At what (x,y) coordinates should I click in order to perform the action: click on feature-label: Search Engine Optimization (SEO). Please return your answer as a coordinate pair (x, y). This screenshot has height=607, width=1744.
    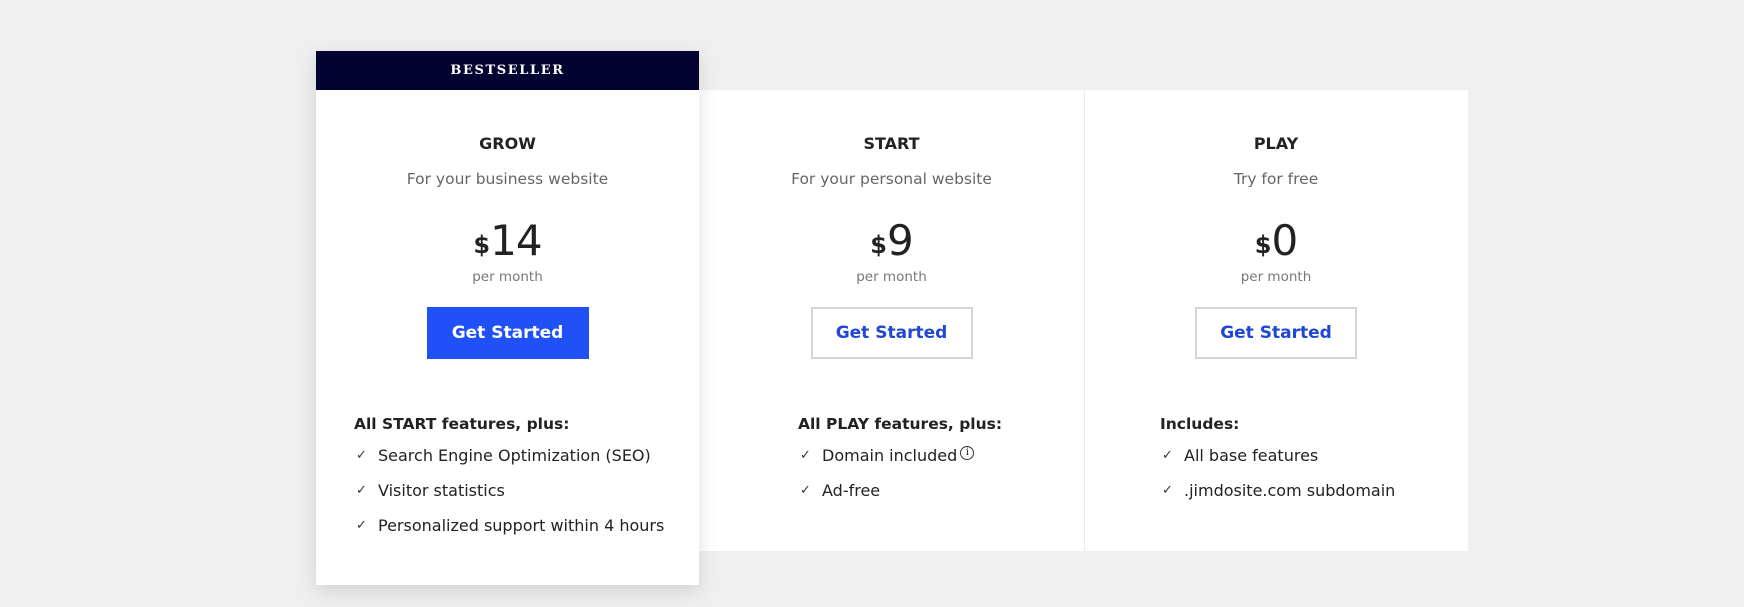
    Looking at the image, I should click on (514, 455).